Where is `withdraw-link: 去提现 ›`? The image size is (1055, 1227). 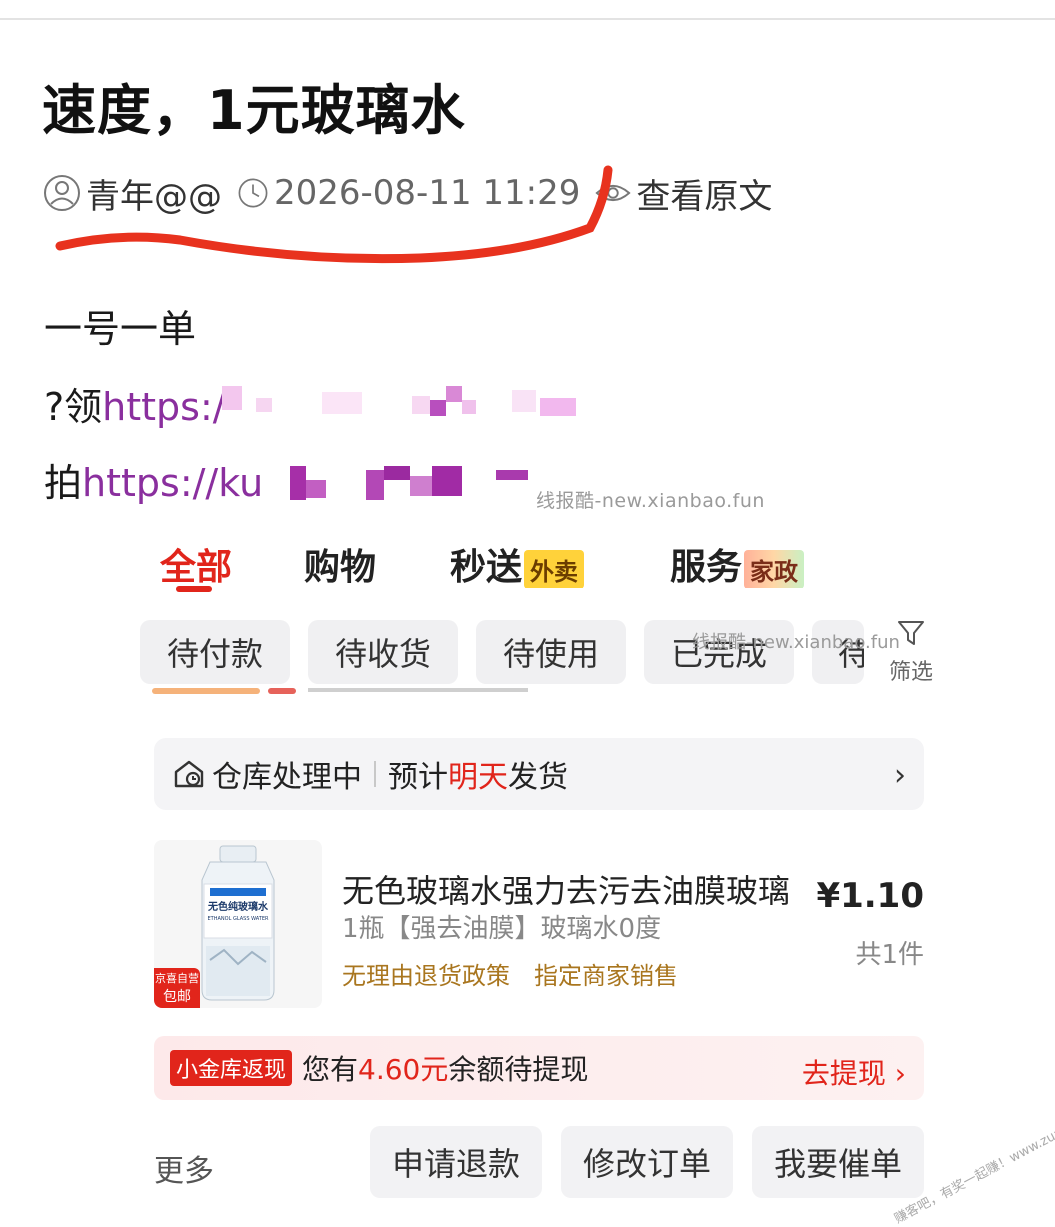 withdraw-link: 去提现 › is located at coordinates (854, 1072).